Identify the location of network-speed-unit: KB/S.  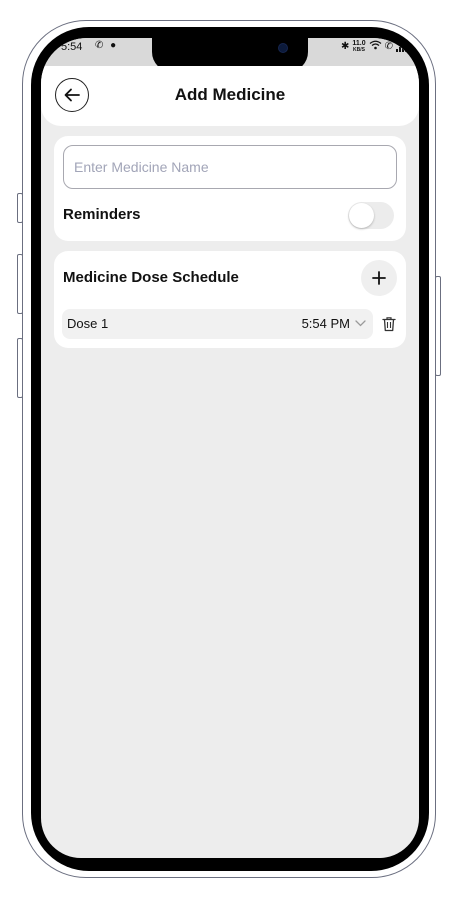
(359, 49).